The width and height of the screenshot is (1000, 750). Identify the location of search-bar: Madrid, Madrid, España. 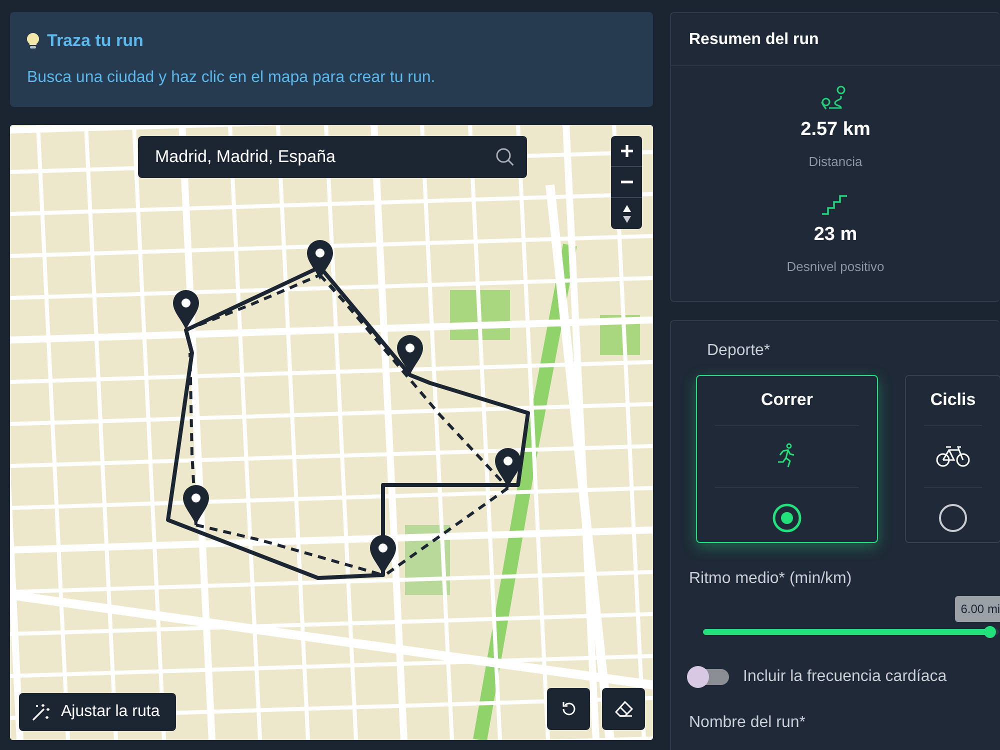
(332, 157).